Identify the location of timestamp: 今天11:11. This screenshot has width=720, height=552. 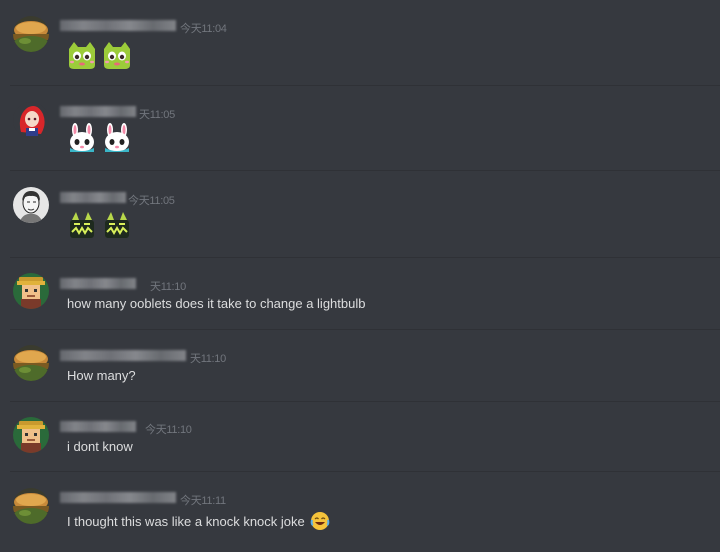
(203, 501).